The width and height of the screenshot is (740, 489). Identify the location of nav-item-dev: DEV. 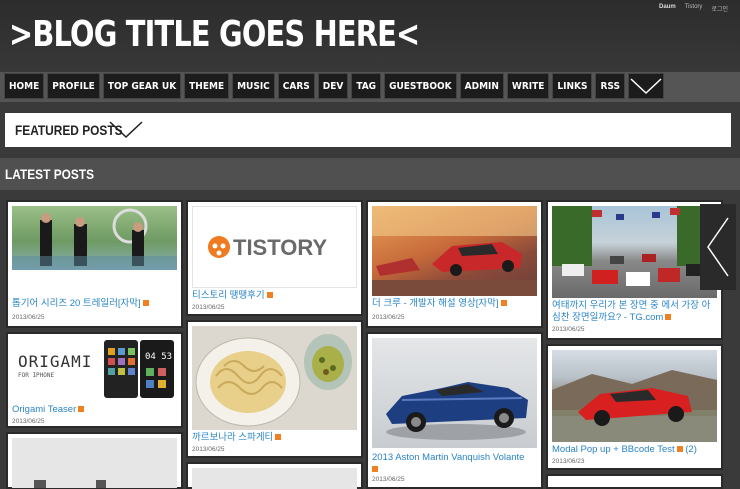
(333, 86).